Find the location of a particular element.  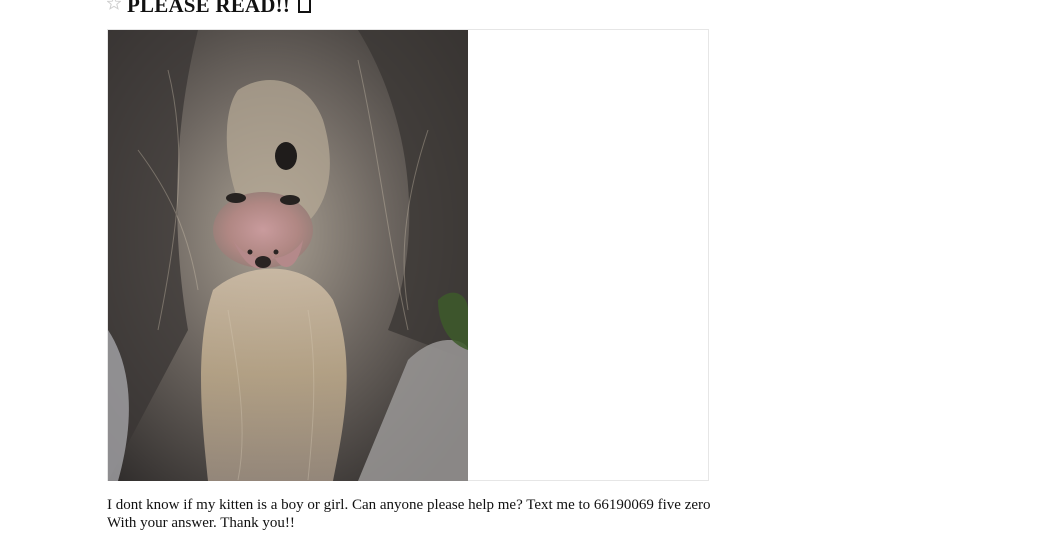

post-title: PLEASE READ!! is located at coordinates (219, 9).